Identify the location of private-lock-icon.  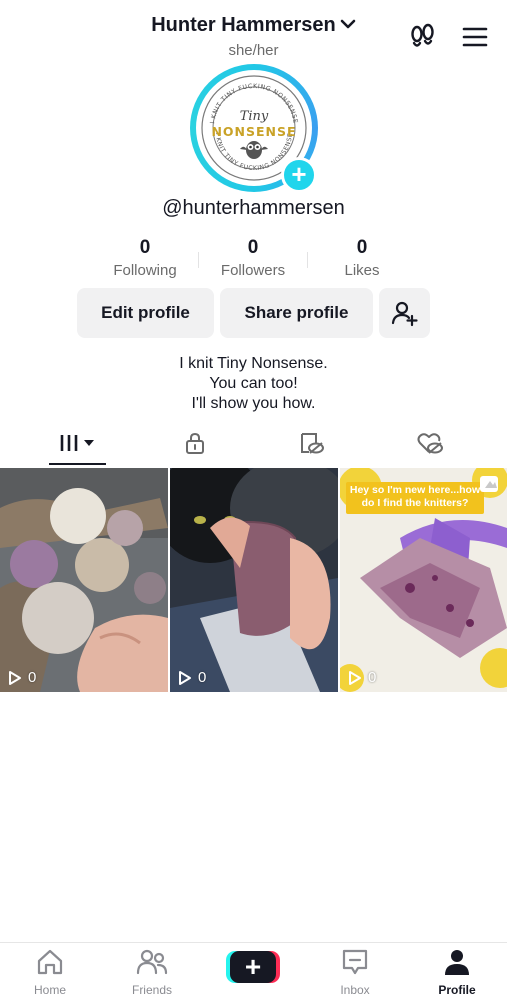
(195, 443).